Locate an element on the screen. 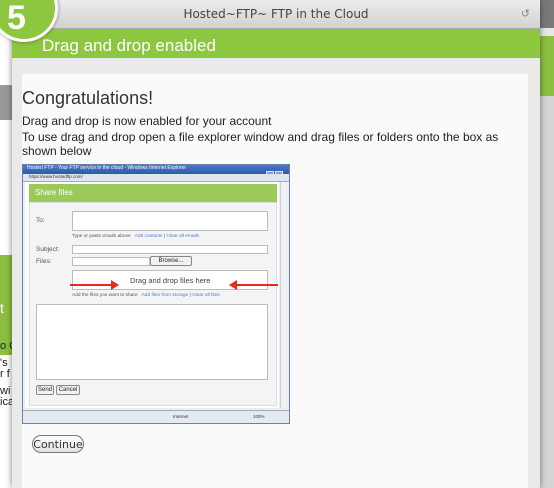 This screenshot has height=488, width=554. screenshot-scrollbar is located at coordinates (284, 295).